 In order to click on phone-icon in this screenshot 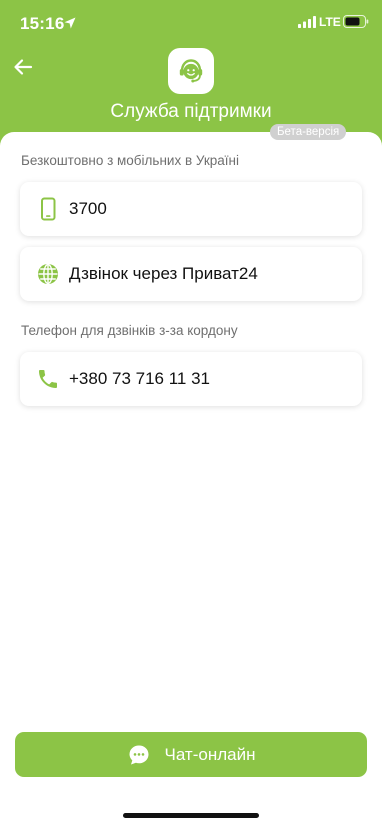, I will do `click(48, 209)`.